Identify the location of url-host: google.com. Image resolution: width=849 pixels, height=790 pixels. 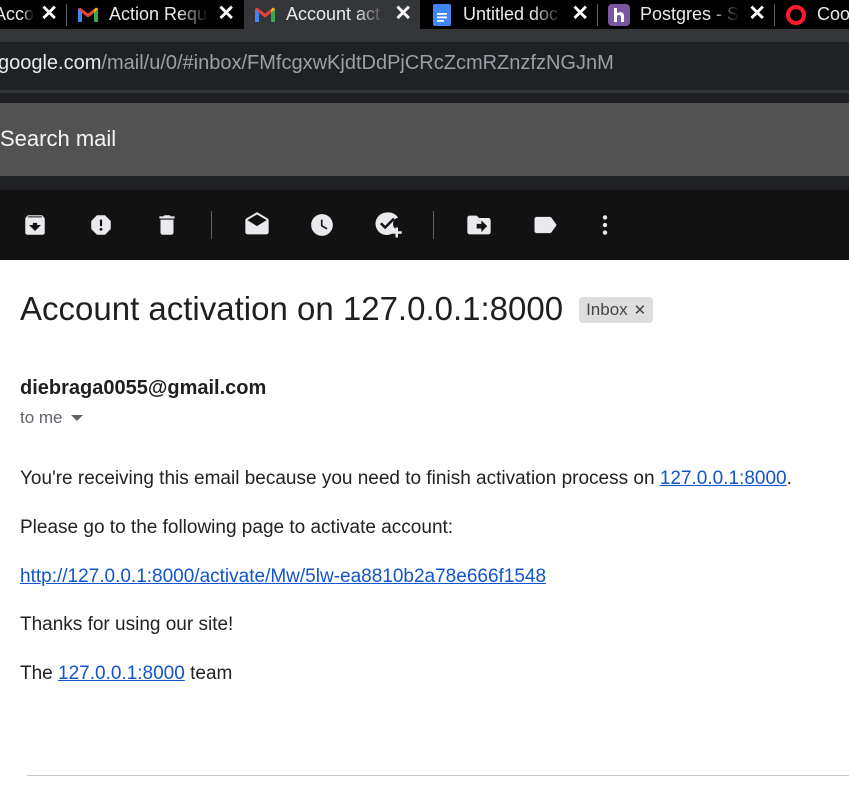
(51, 63).